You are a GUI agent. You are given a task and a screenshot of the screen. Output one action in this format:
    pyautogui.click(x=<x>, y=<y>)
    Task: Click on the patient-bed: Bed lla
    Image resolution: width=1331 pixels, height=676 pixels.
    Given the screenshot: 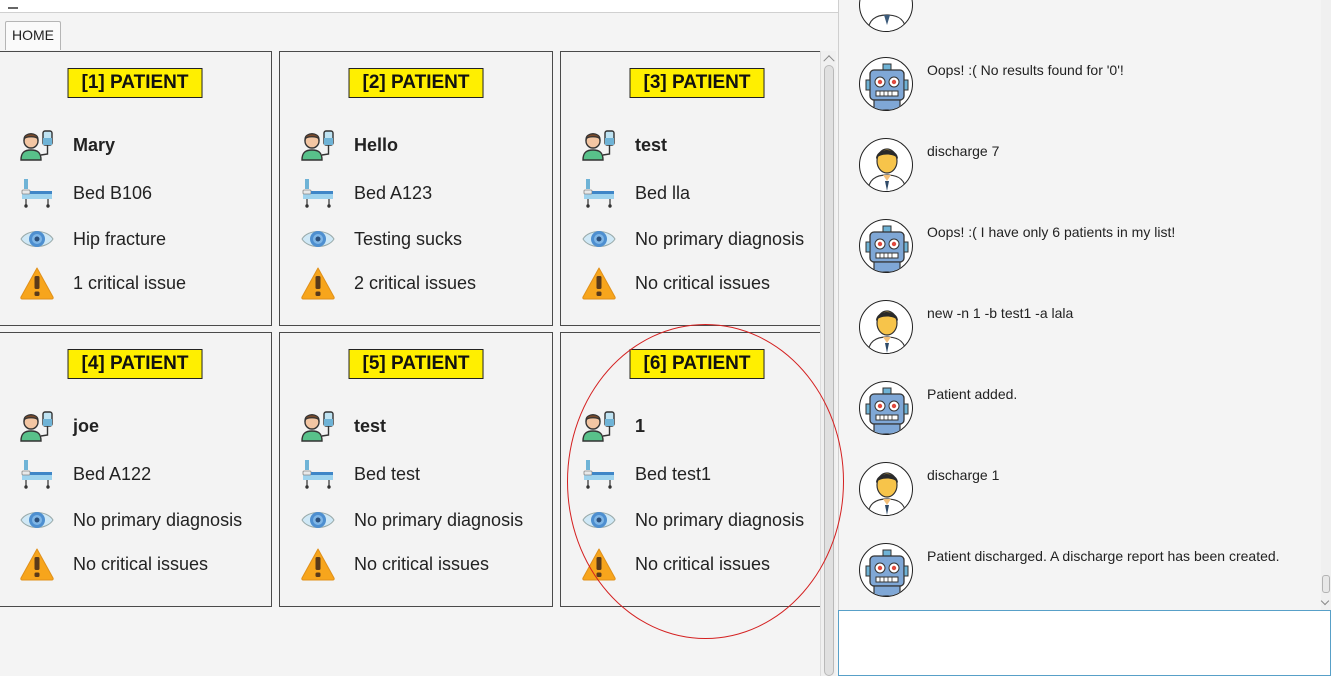 What is the action you would take?
    pyautogui.click(x=663, y=192)
    